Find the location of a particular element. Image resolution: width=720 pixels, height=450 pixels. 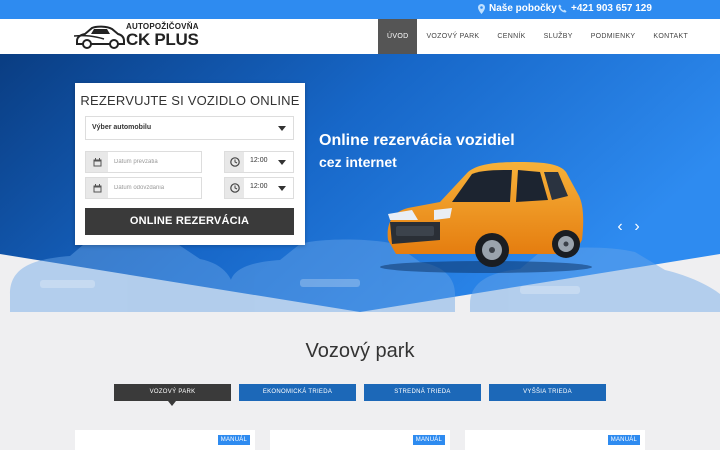

pickup-date-field is located at coordinates (143, 162).